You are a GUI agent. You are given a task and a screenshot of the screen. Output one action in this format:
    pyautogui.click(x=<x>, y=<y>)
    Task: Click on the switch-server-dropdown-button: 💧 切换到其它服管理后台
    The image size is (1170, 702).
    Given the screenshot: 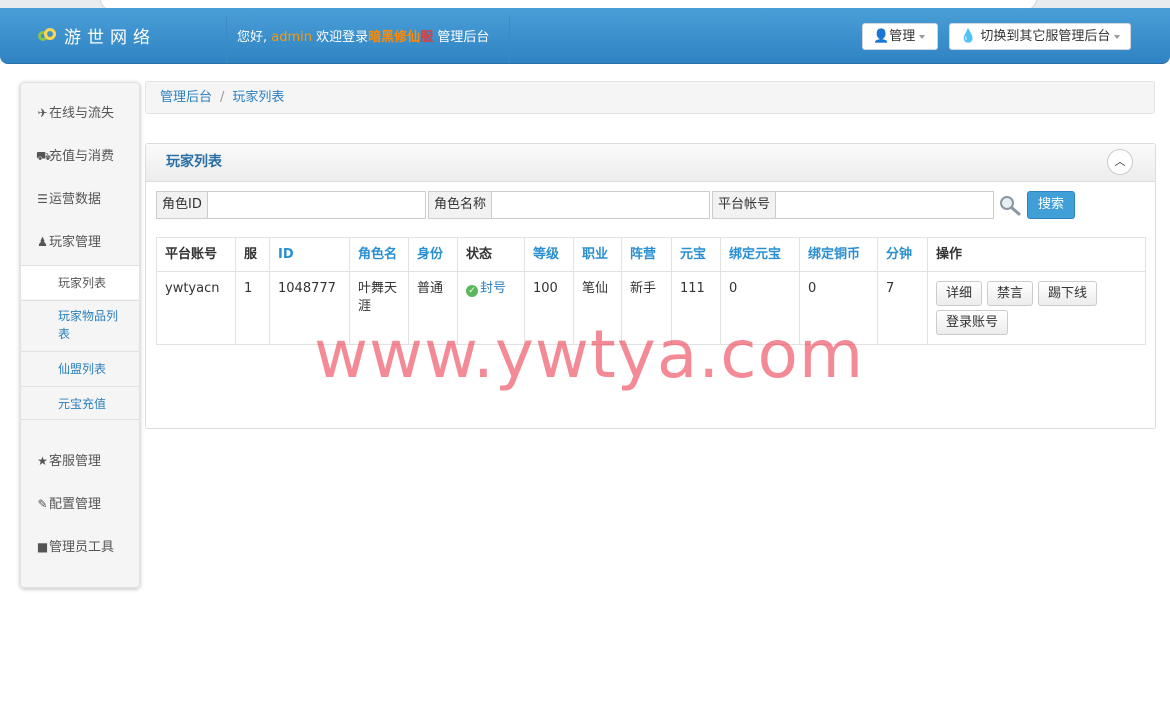 What is the action you would take?
    pyautogui.click(x=1040, y=36)
    